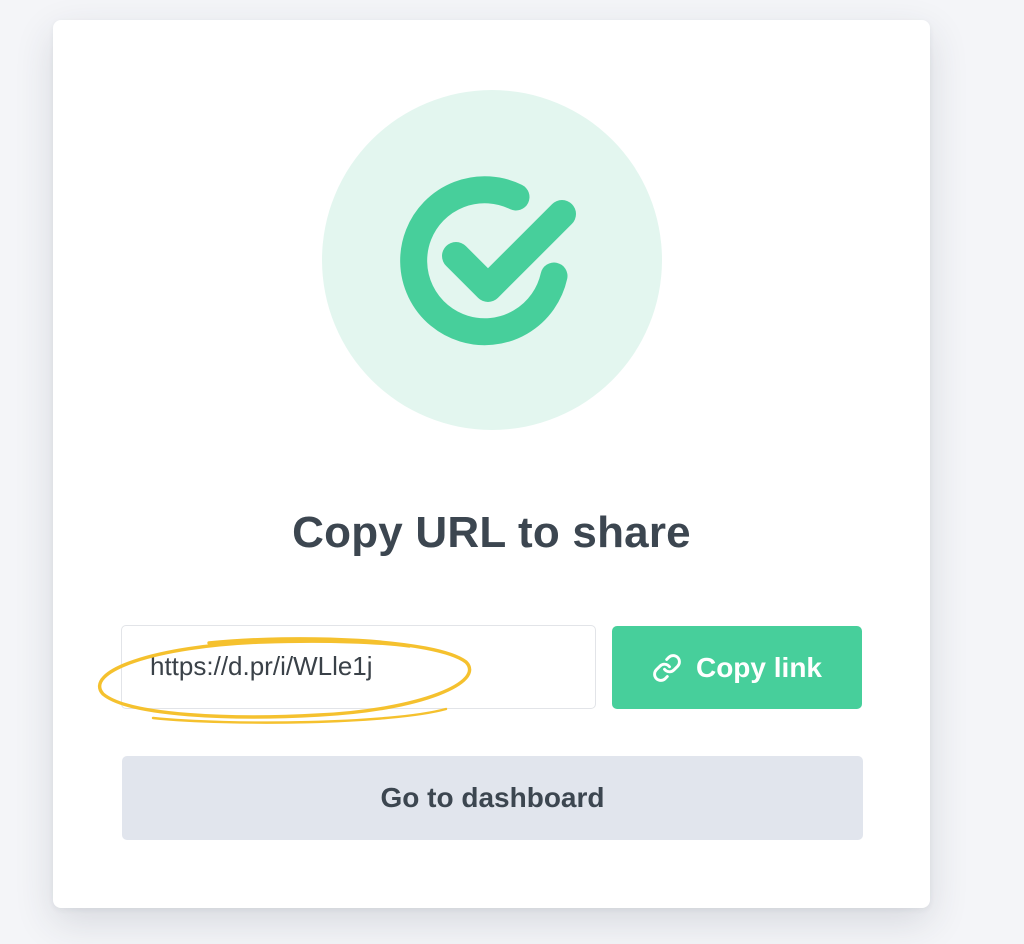 The height and width of the screenshot is (944, 1024). I want to click on success-badge, so click(492, 260).